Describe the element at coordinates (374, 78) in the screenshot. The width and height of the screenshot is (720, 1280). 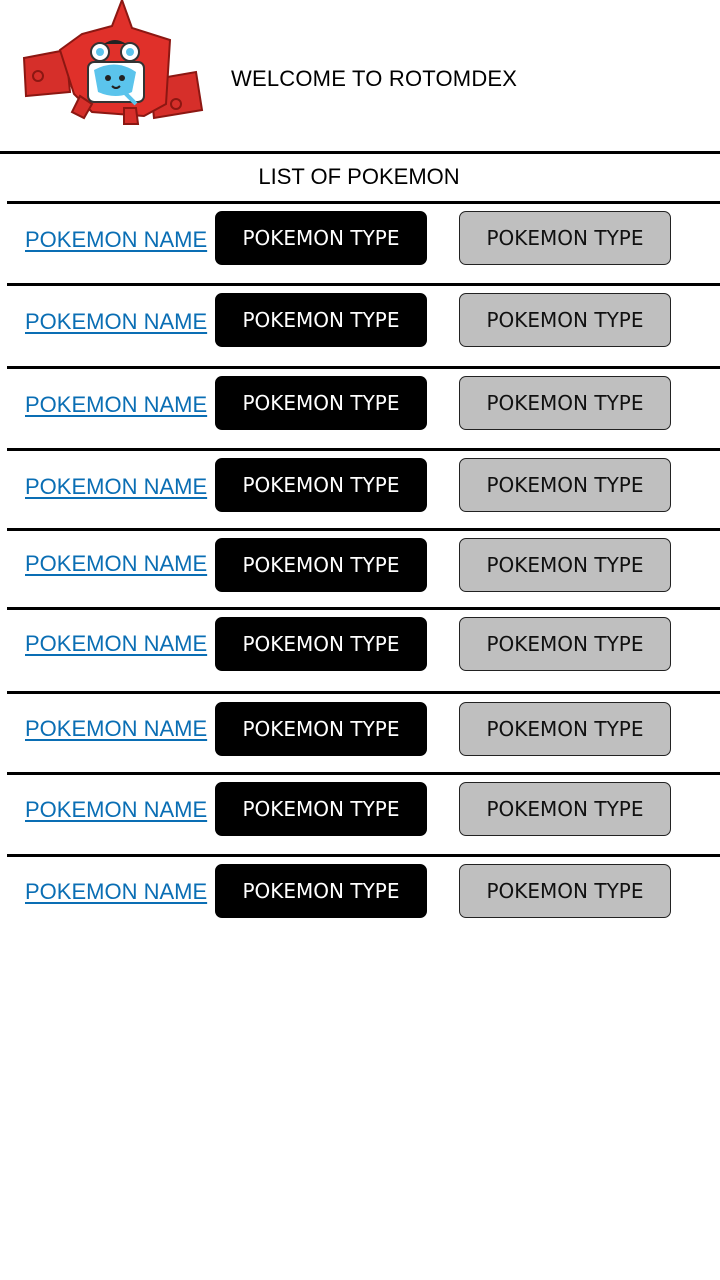
I see `welcome-title: WELCOME TO ROTOMDEX` at that location.